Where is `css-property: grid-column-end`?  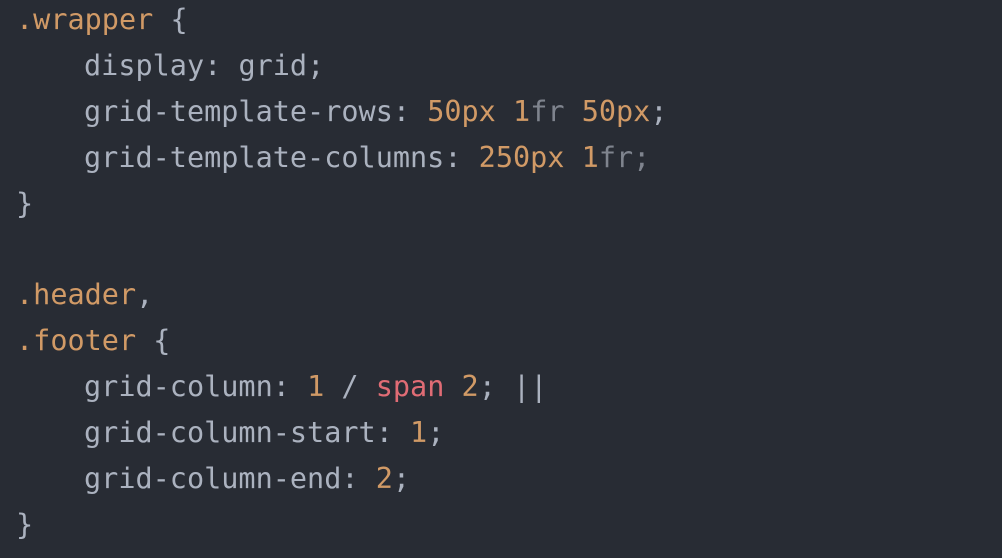
css-property: grid-column-end is located at coordinates (213, 478).